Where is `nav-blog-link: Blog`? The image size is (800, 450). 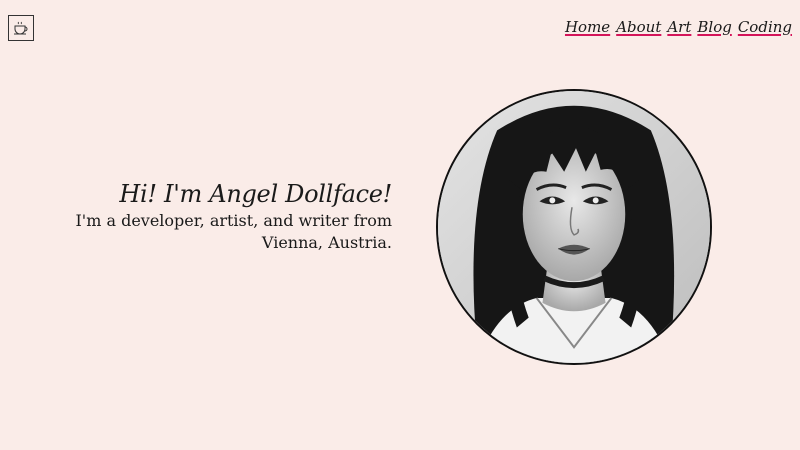
nav-blog-link: Blog is located at coordinates (714, 27).